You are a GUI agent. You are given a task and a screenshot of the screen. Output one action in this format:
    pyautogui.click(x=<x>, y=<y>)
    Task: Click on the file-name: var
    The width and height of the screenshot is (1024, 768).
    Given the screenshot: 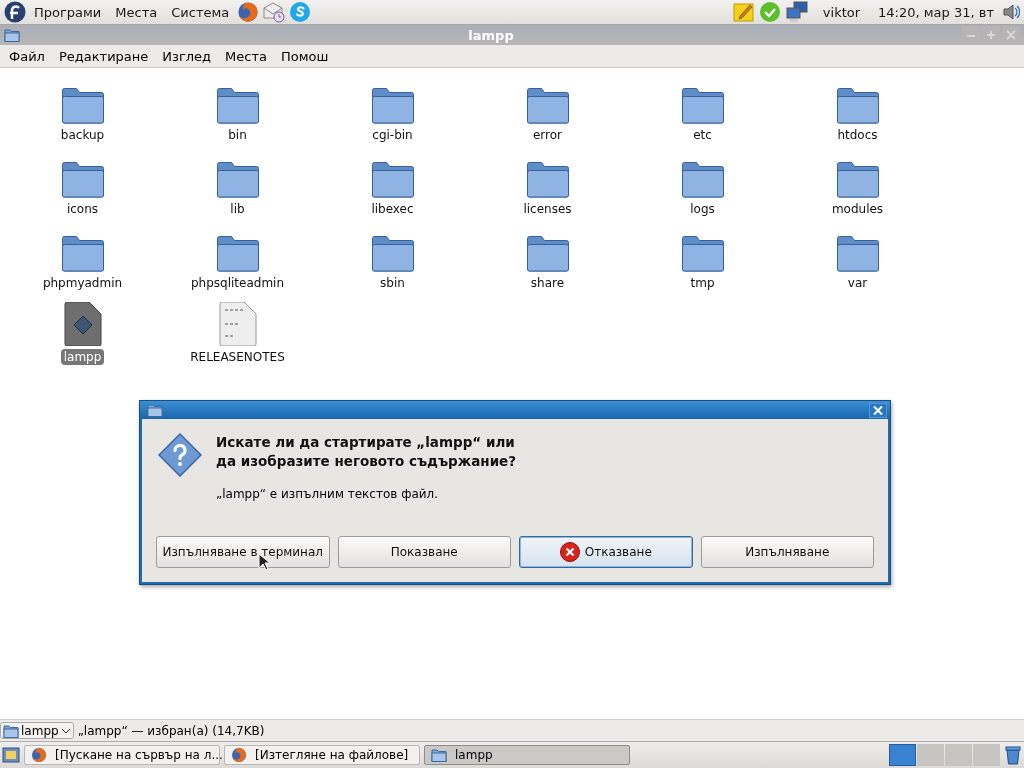 What is the action you would take?
    pyautogui.click(x=857, y=283)
    